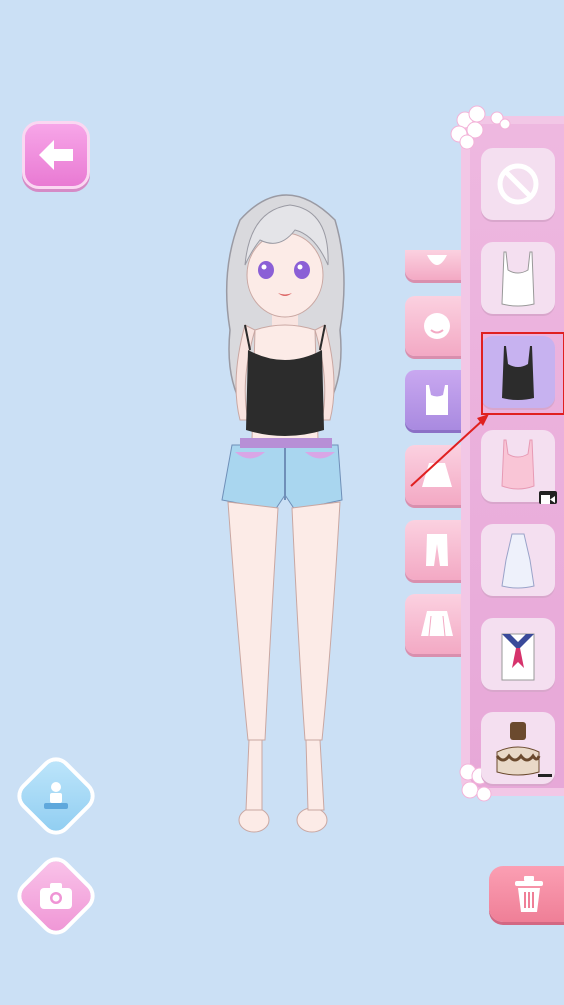  I want to click on category-face-tab, so click(437, 326).